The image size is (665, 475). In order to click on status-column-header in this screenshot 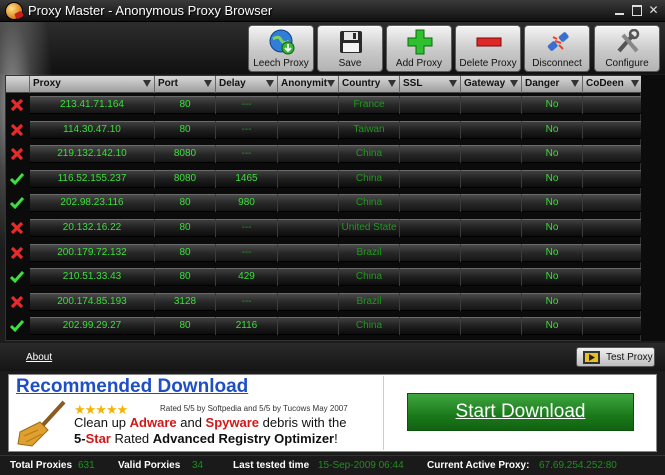, I will do `click(18, 84)`.